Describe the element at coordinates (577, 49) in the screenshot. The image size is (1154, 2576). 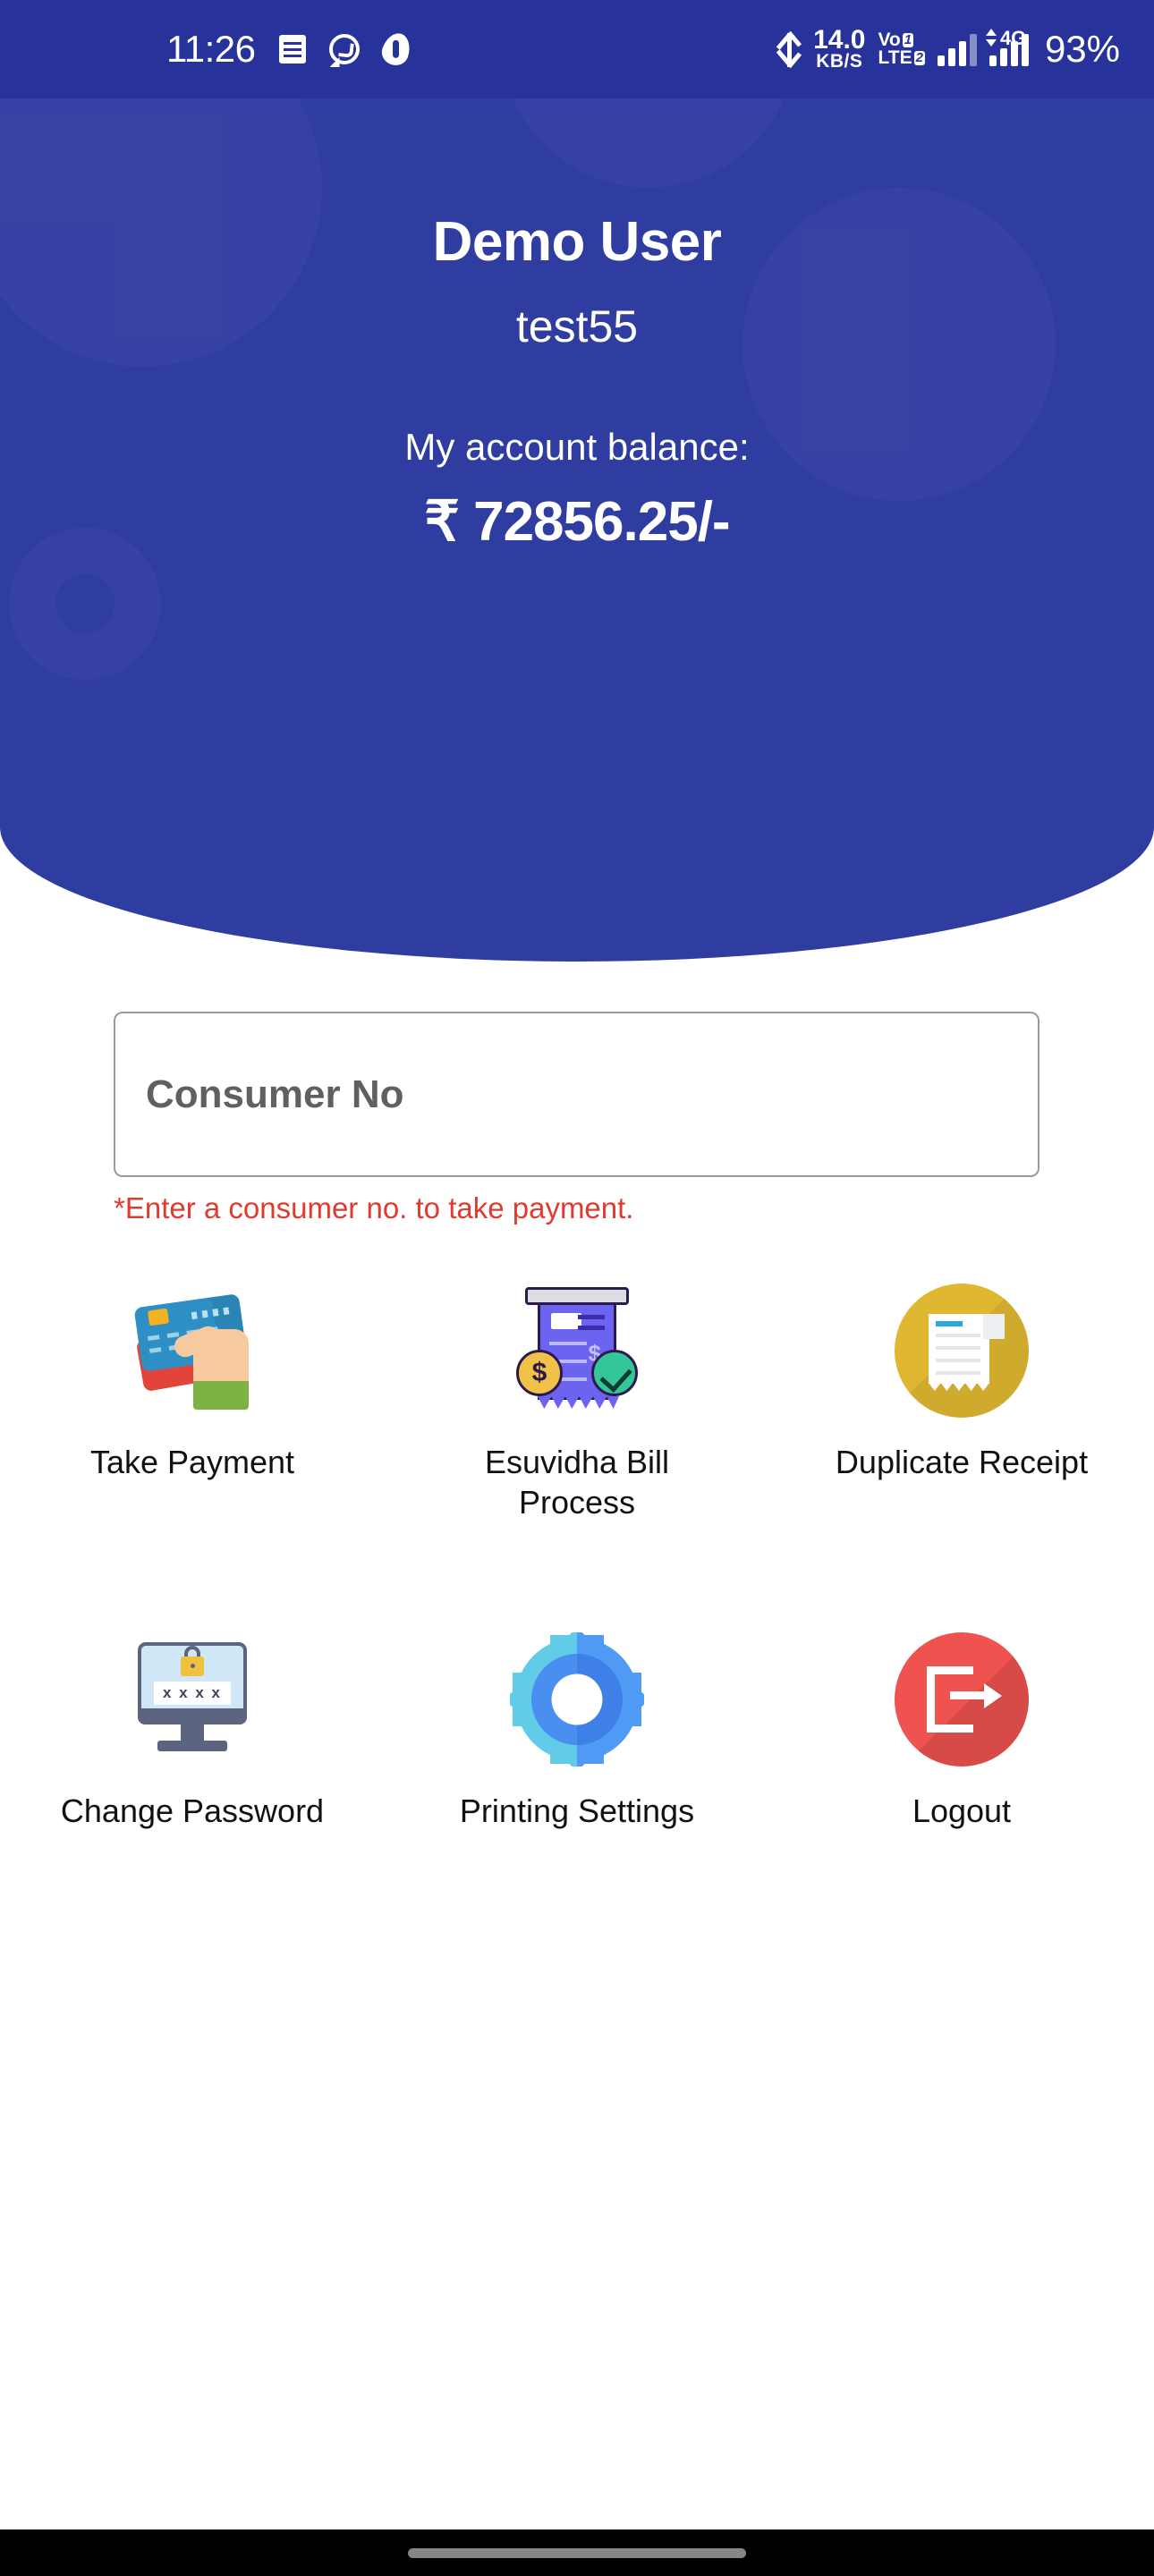
I see `status-bar: 11:26 14.0 KB/S Vo 1 LTE 2 4G 93%` at that location.